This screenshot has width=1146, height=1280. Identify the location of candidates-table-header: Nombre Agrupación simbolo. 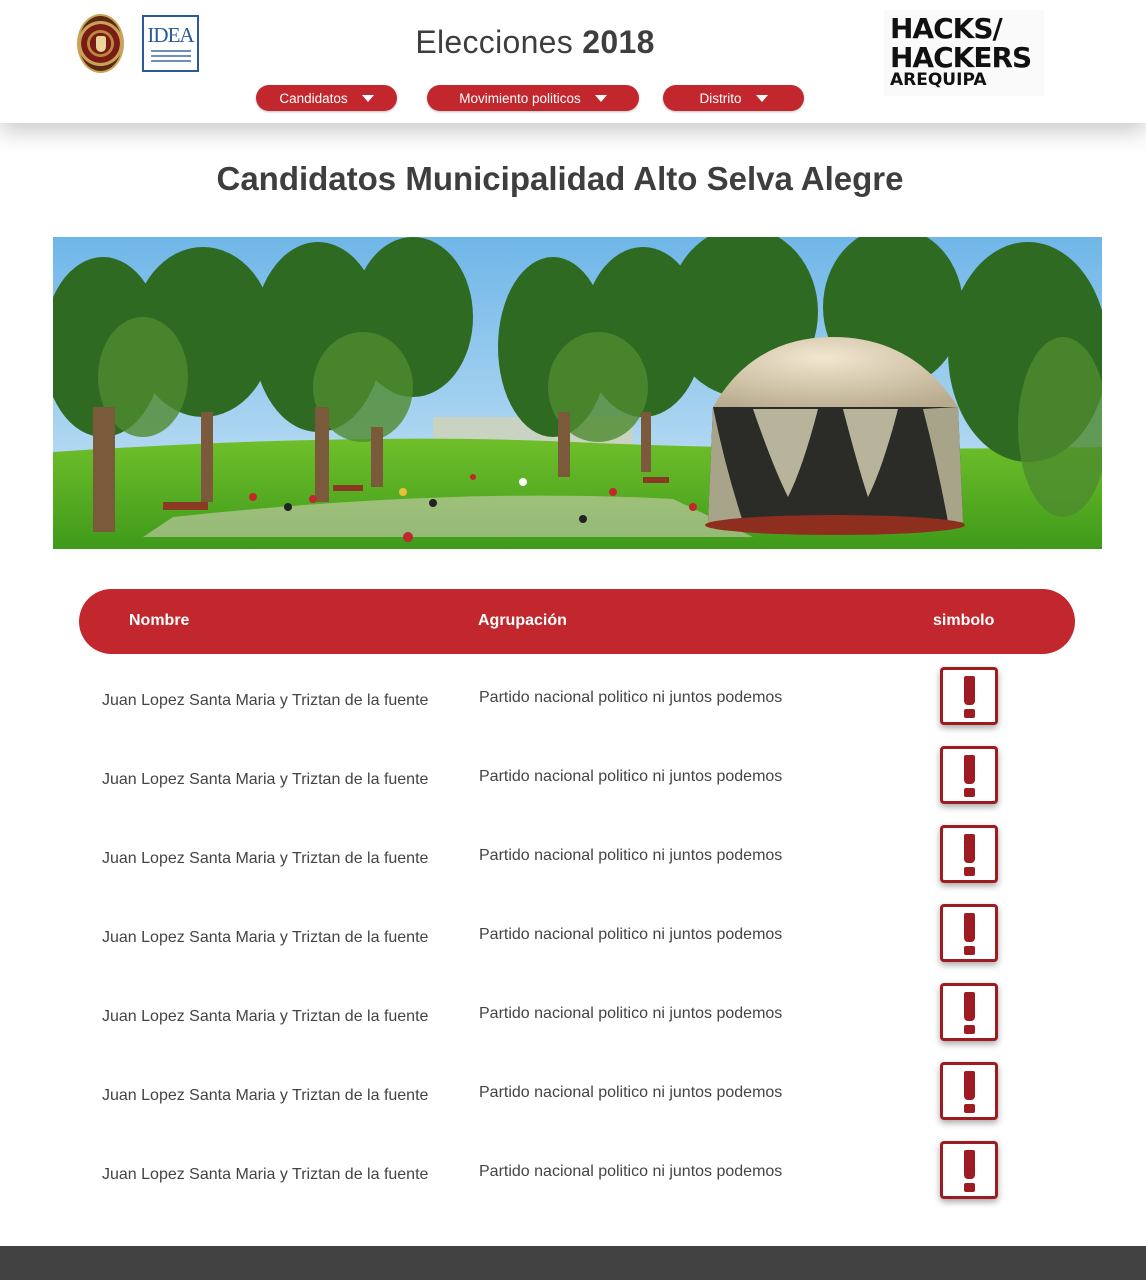
(577, 621).